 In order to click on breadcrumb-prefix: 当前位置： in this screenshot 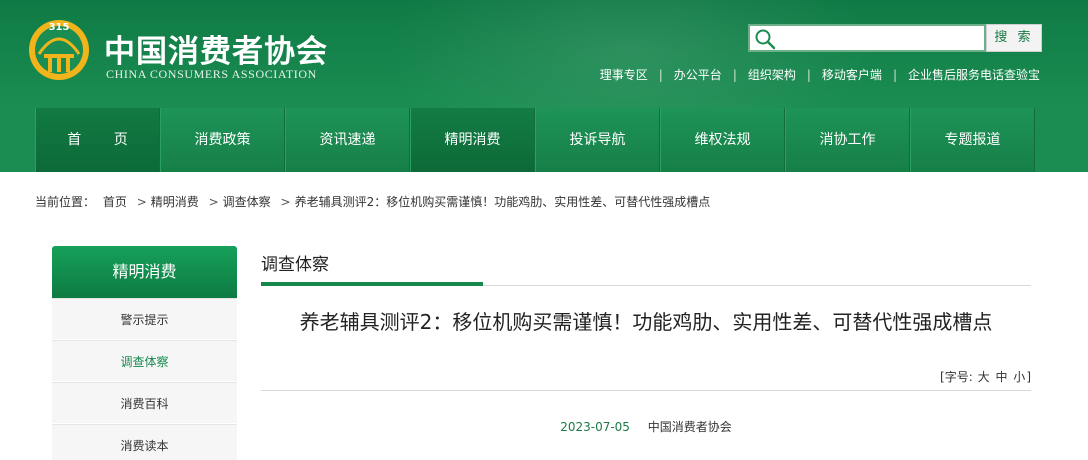, I will do `click(65, 202)`.